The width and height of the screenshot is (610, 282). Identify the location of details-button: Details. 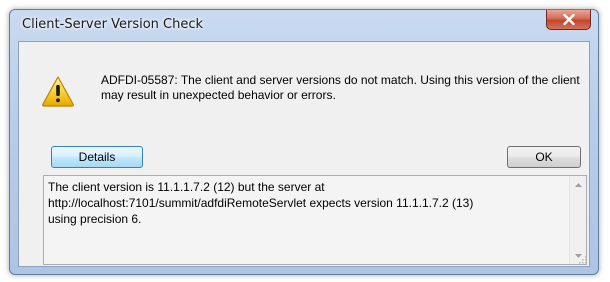
(97, 157).